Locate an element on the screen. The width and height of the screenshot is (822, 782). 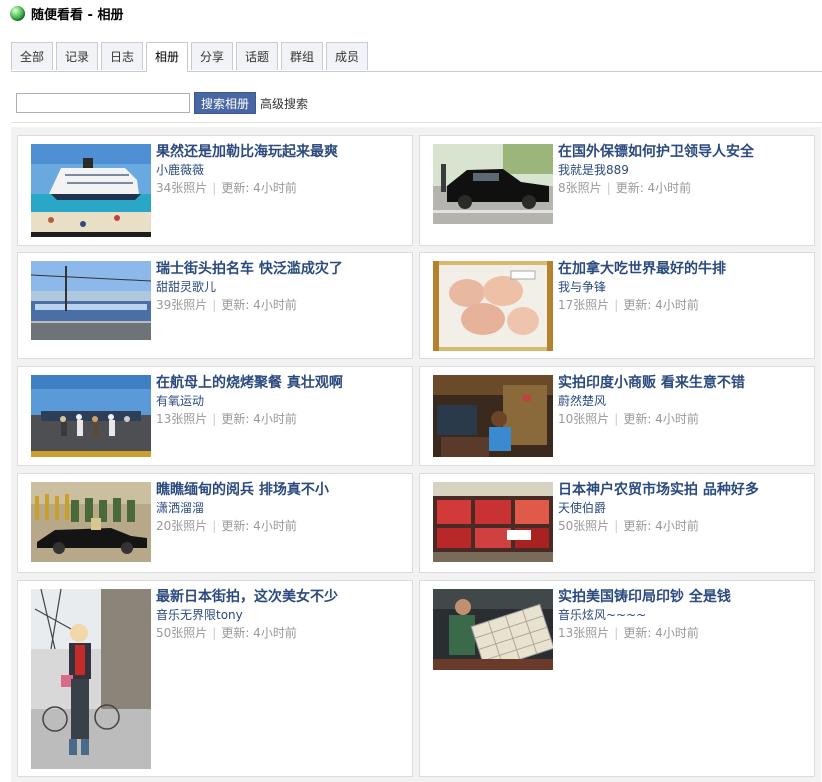
vendor-photo is located at coordinates (493, 416).